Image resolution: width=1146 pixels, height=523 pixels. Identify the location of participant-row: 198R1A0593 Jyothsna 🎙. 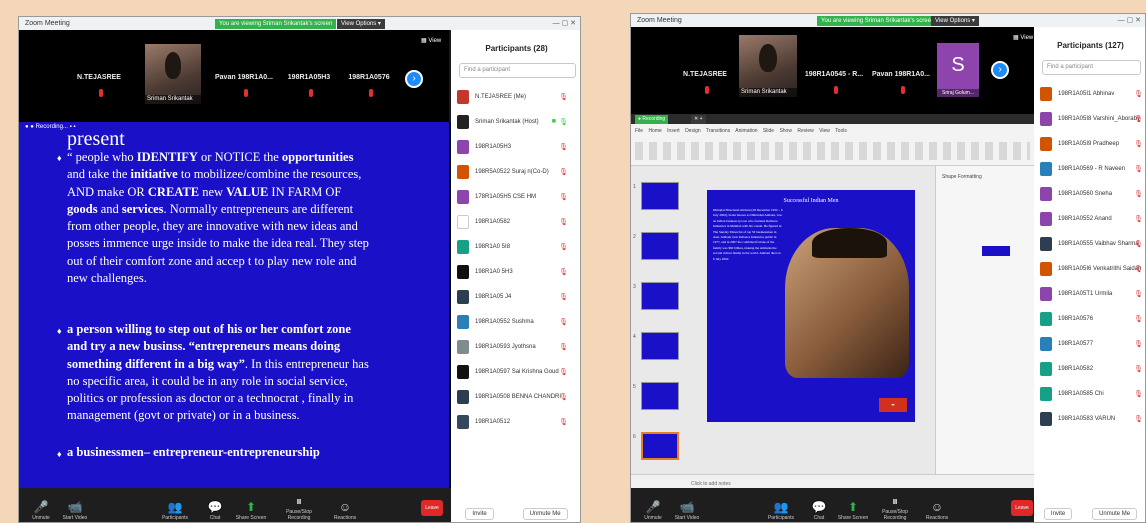
(515, 346).